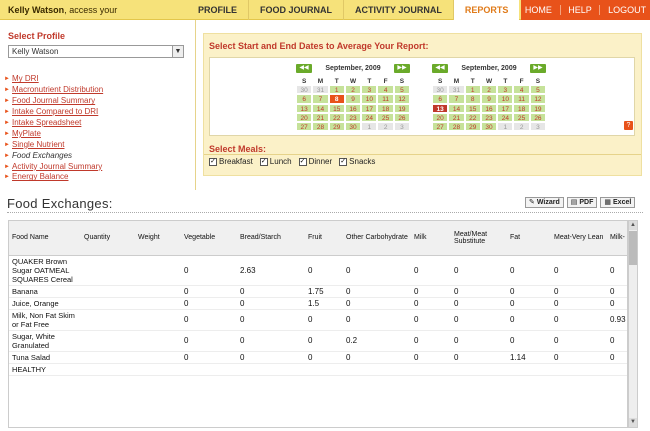  Describe the element at coordinates (231, 161) in the screenshot. I see `meal-breakfast: ✓ Breakfast` at that location.